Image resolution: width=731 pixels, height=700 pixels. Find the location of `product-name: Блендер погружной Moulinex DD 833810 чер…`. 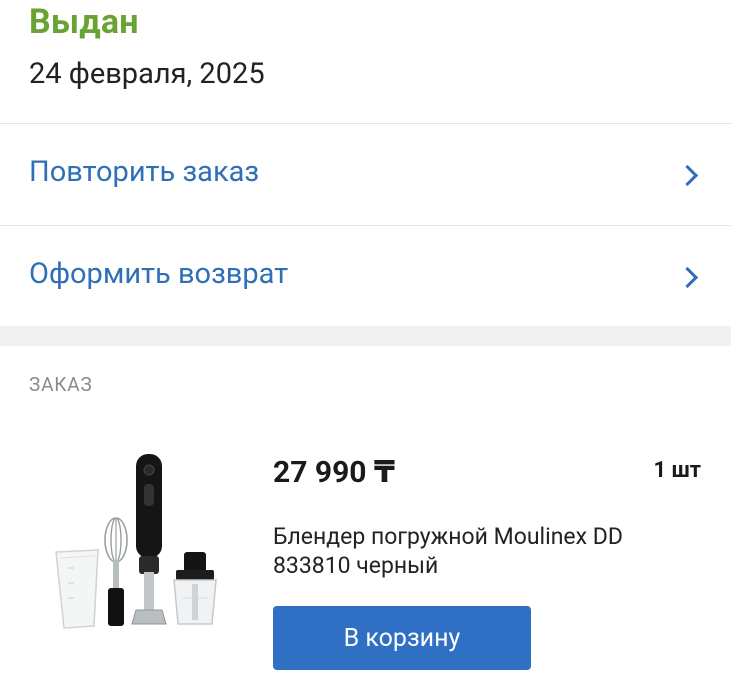

product-name: Блендер погружной Moulinex DD 833810 чер… is located at coordinates (483, 551).